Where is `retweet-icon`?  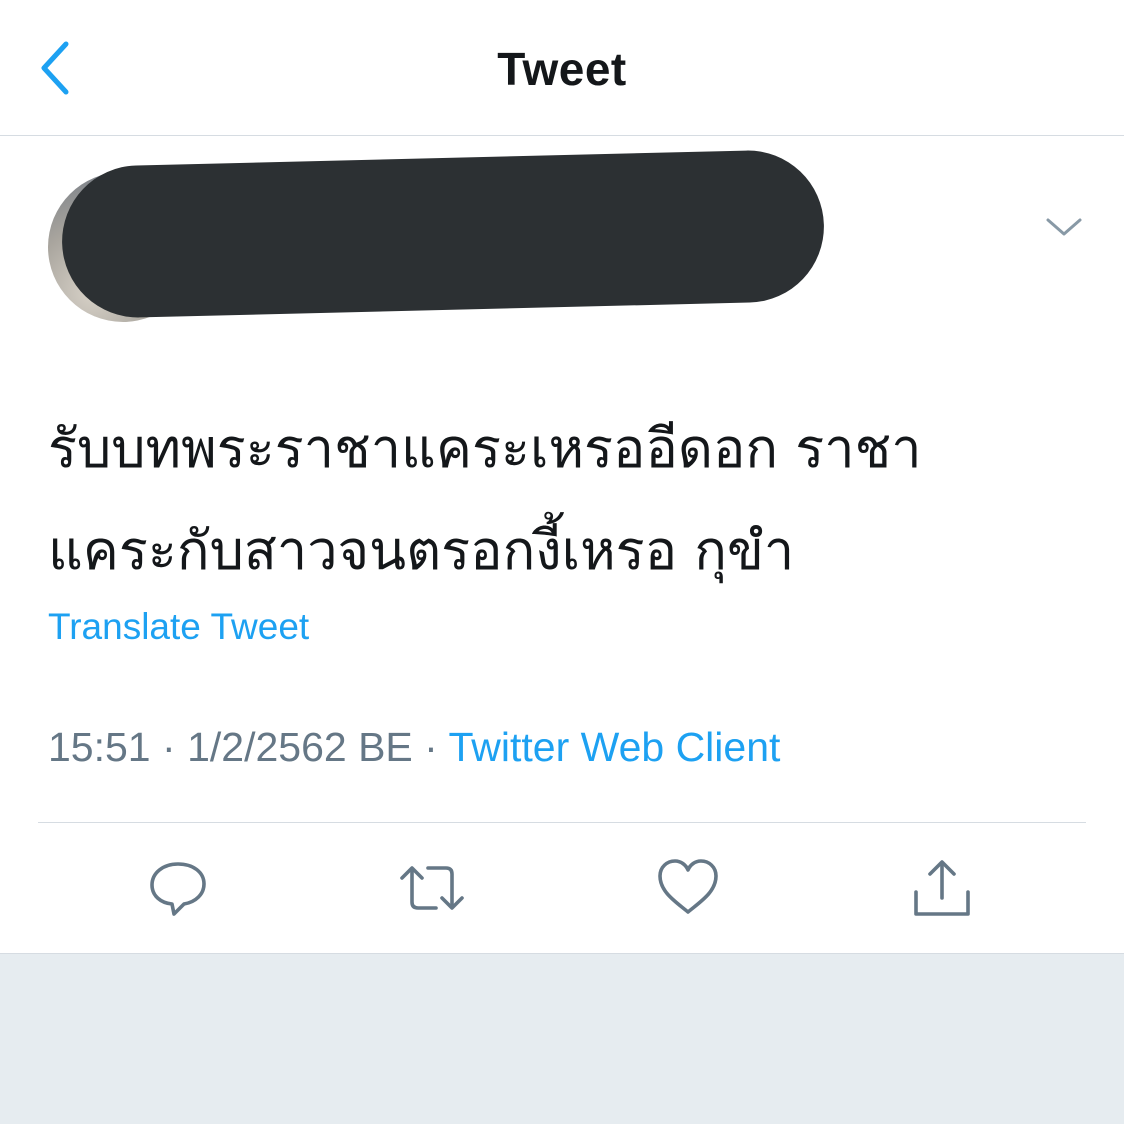 retweet-icon is located at coordinates (432, 888).